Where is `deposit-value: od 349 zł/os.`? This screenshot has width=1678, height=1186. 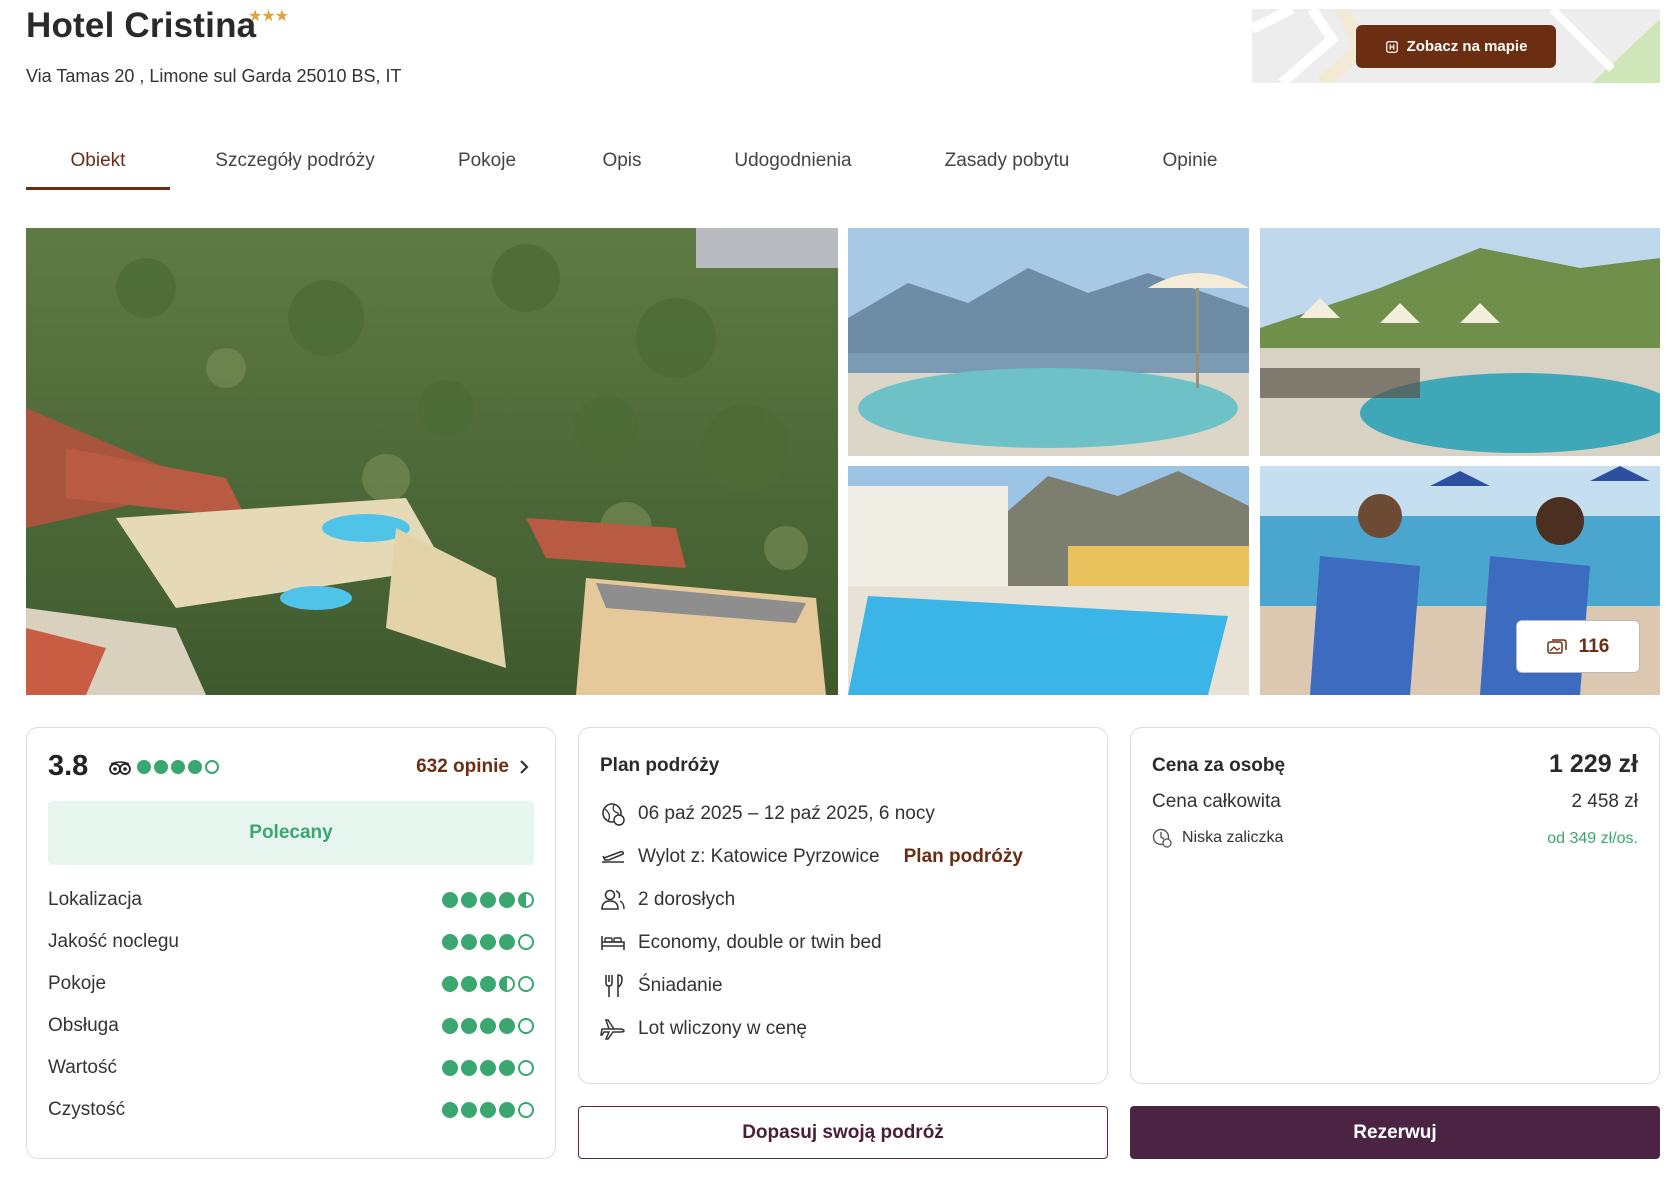
deposit-value: od 349 zł/os. is located at coordinates (1592, 838).